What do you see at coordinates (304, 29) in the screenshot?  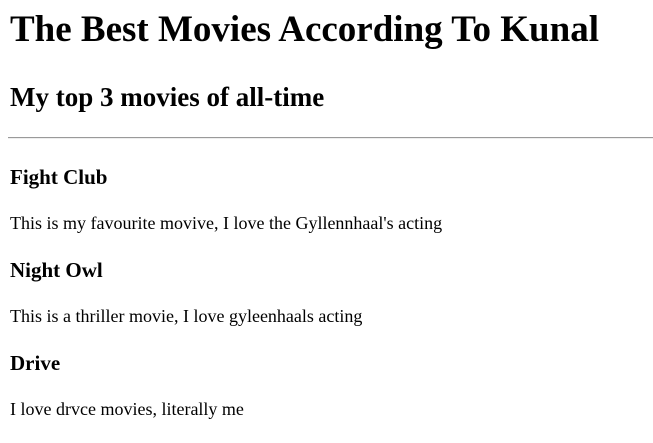 I see `page-title: The Best Movies According To Kunal` at bounding box center [304, 29].